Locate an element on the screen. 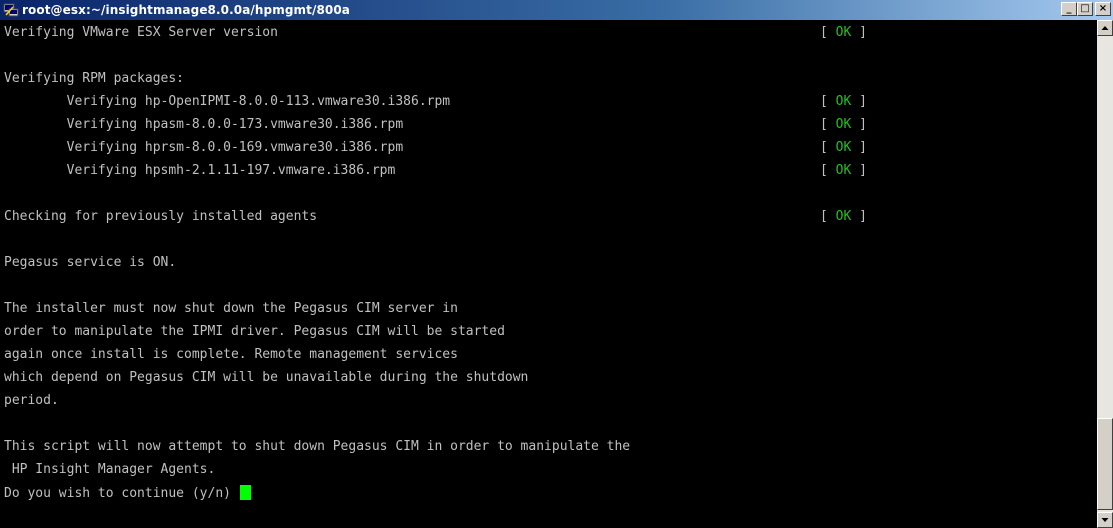  putty-icon is located at coordinates (11, 10).